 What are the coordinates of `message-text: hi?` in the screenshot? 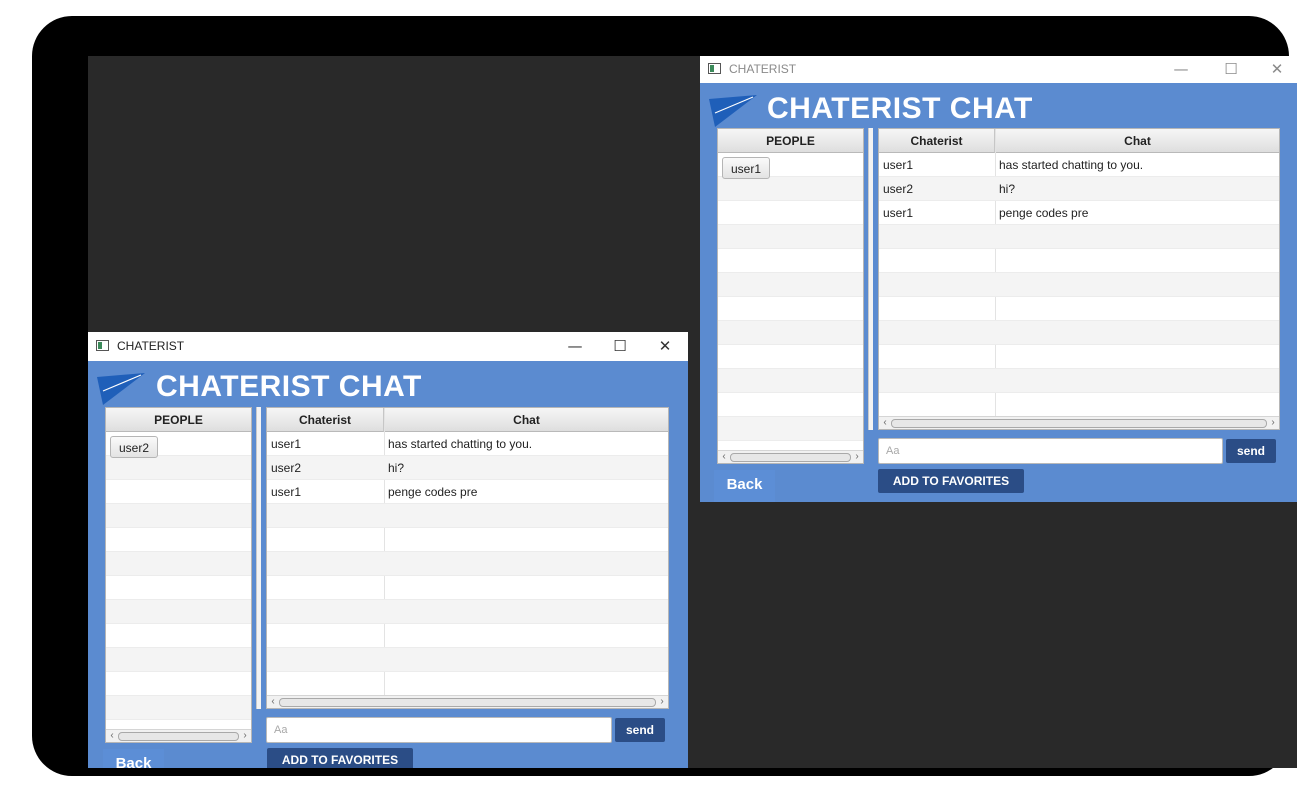 It's located at (1007, 189).